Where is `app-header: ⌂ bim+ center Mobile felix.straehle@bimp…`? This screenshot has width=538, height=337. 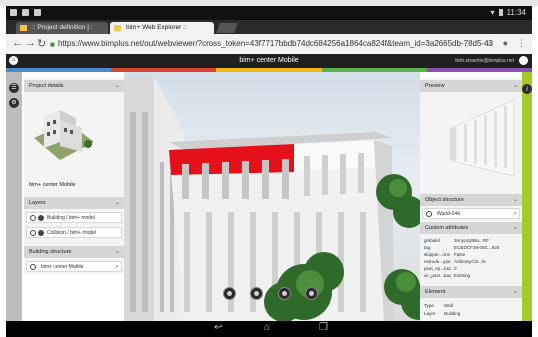
app-header: ⌂ bim+ center Mobile felix.straehle@bimp… is located at coordinates (269, 61).